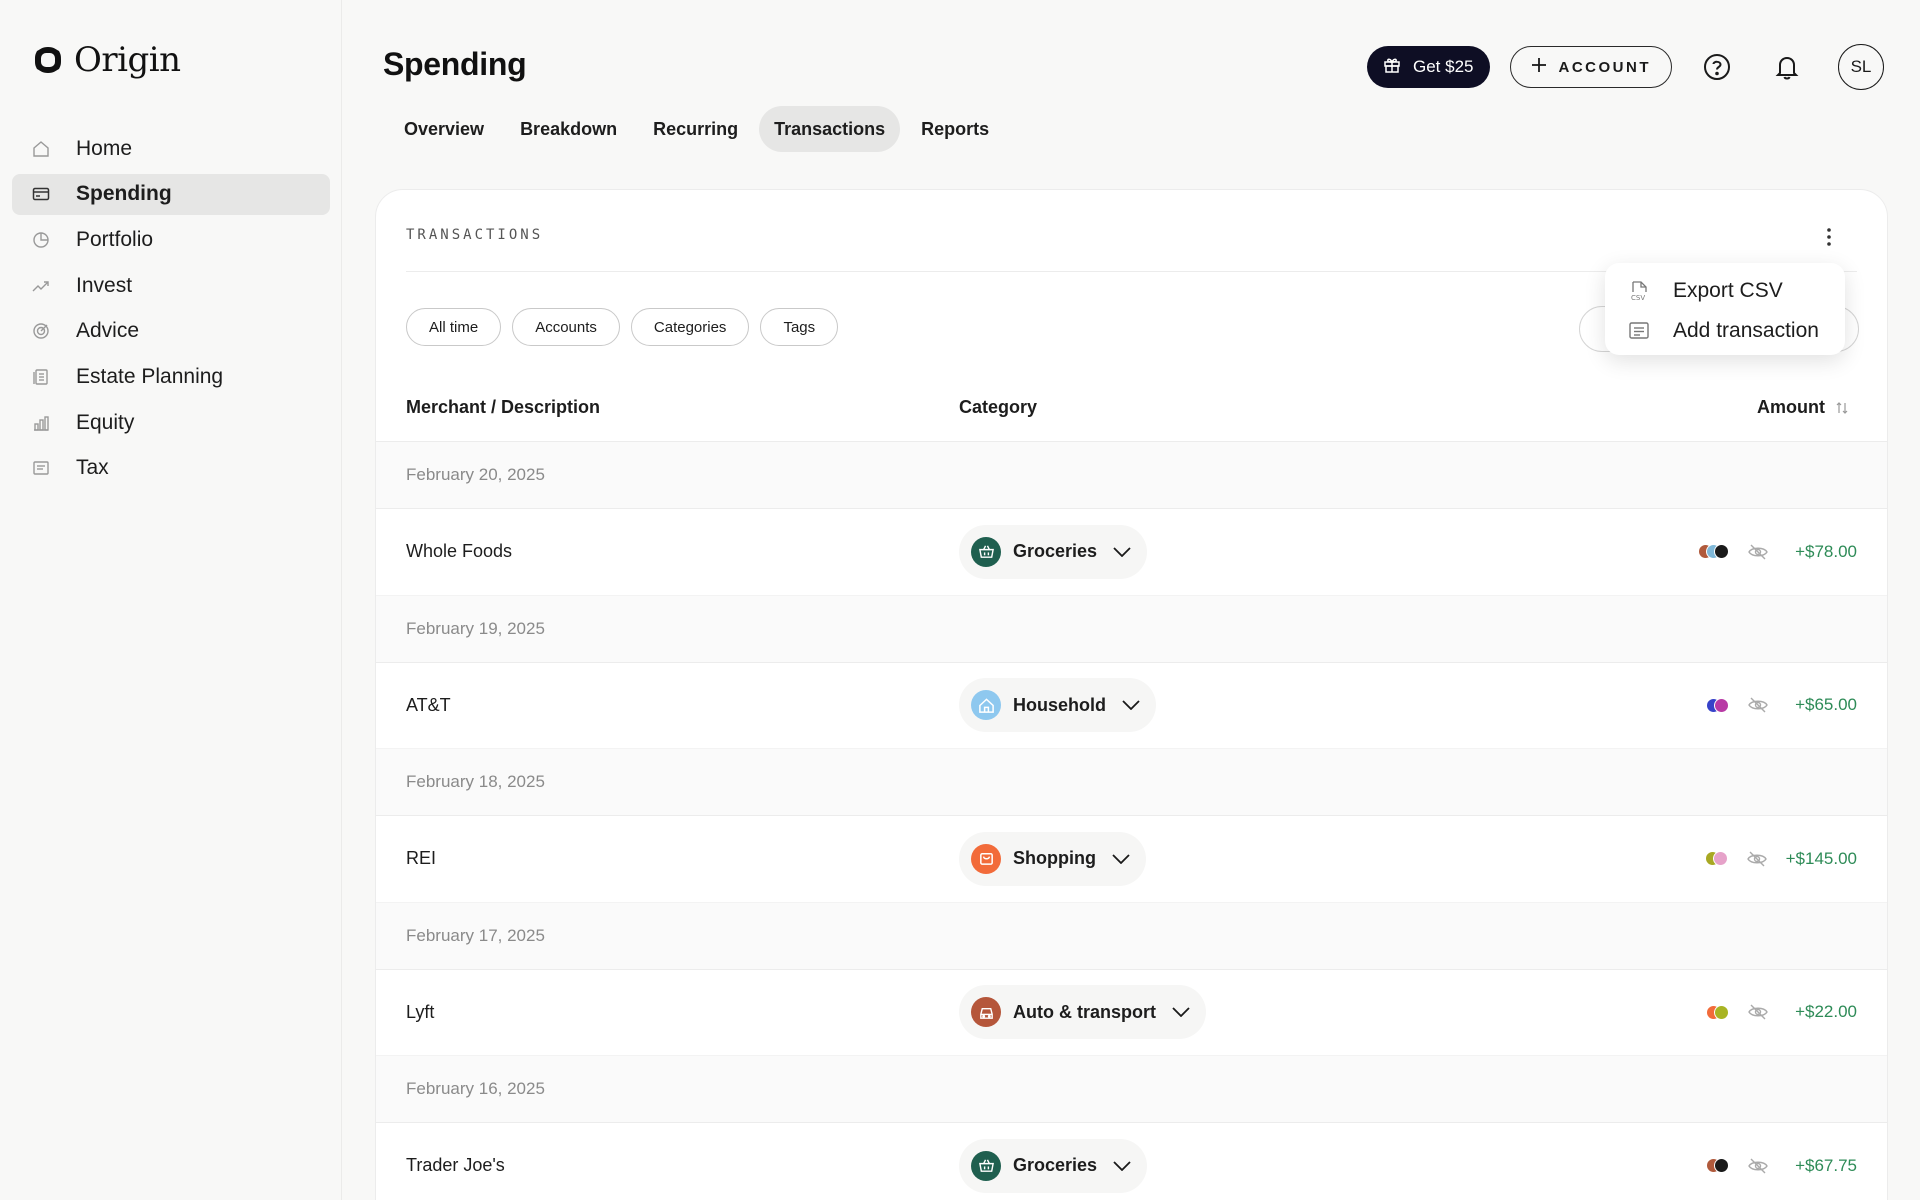  I want to click on row-meta: +$65.00, so click(1781, 705).